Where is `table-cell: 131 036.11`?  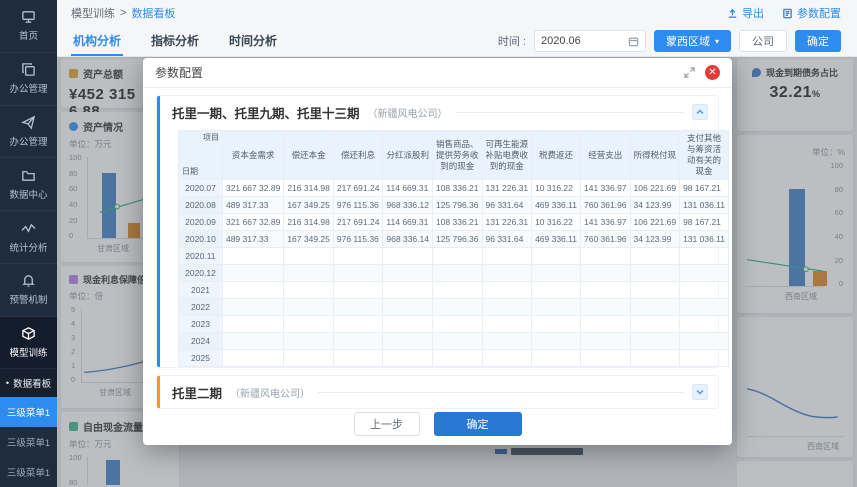 table-cell: 131 036.11 is located at coordinates (704, 239).